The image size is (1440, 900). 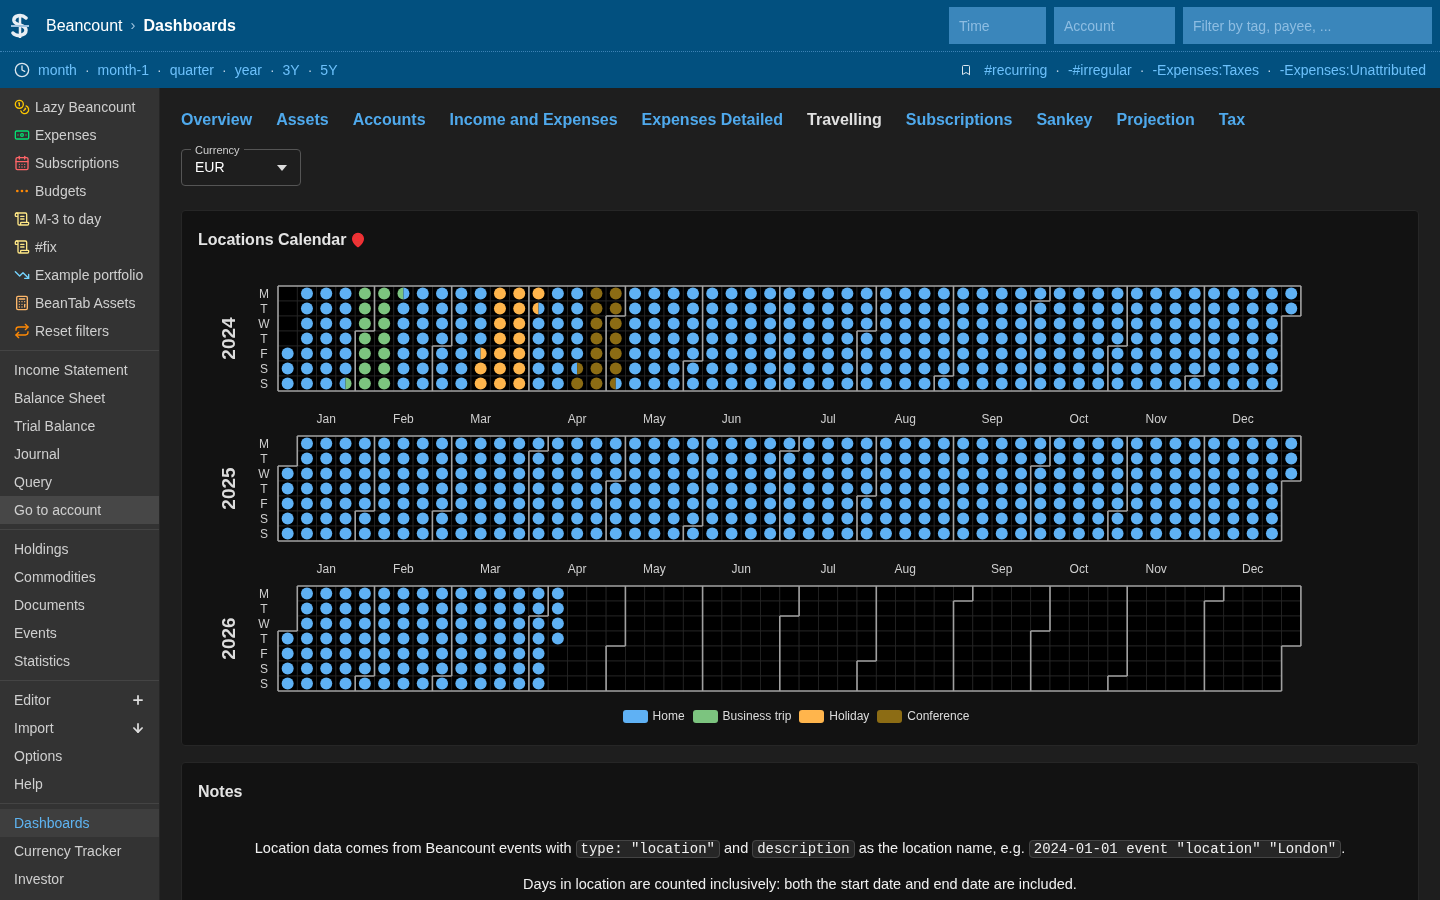 I want to click on repeat-icon, so click(x=22, y=331).